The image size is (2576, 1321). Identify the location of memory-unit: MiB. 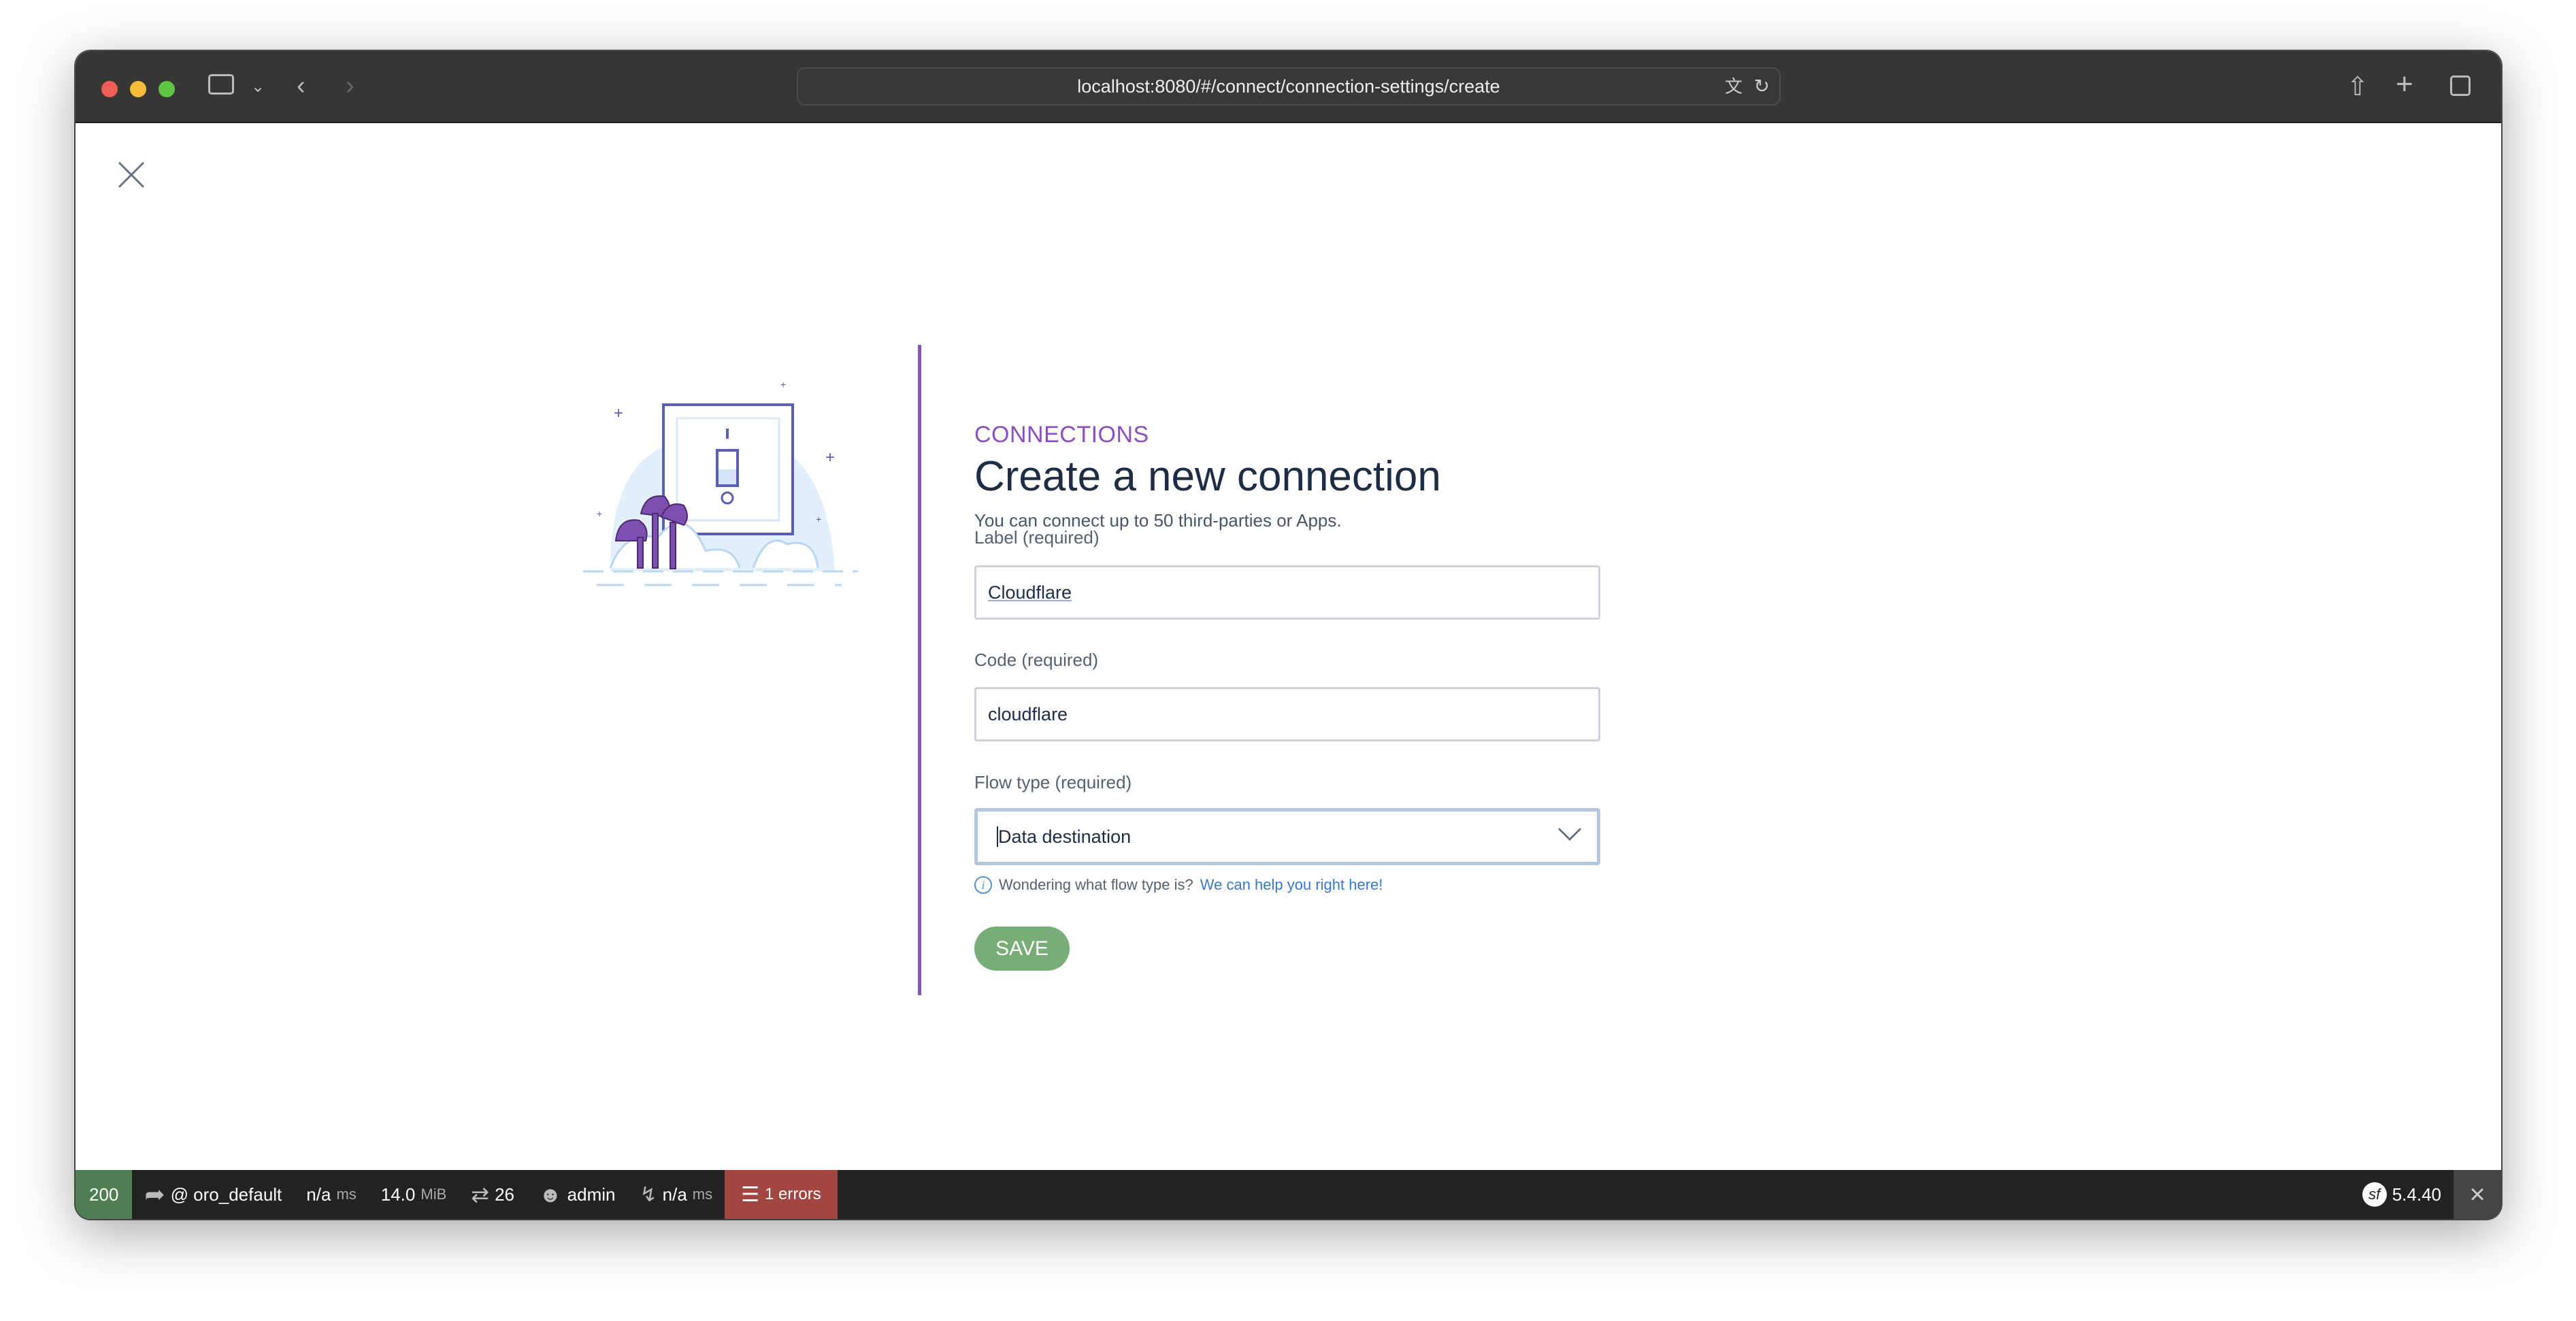
(434, 1194).